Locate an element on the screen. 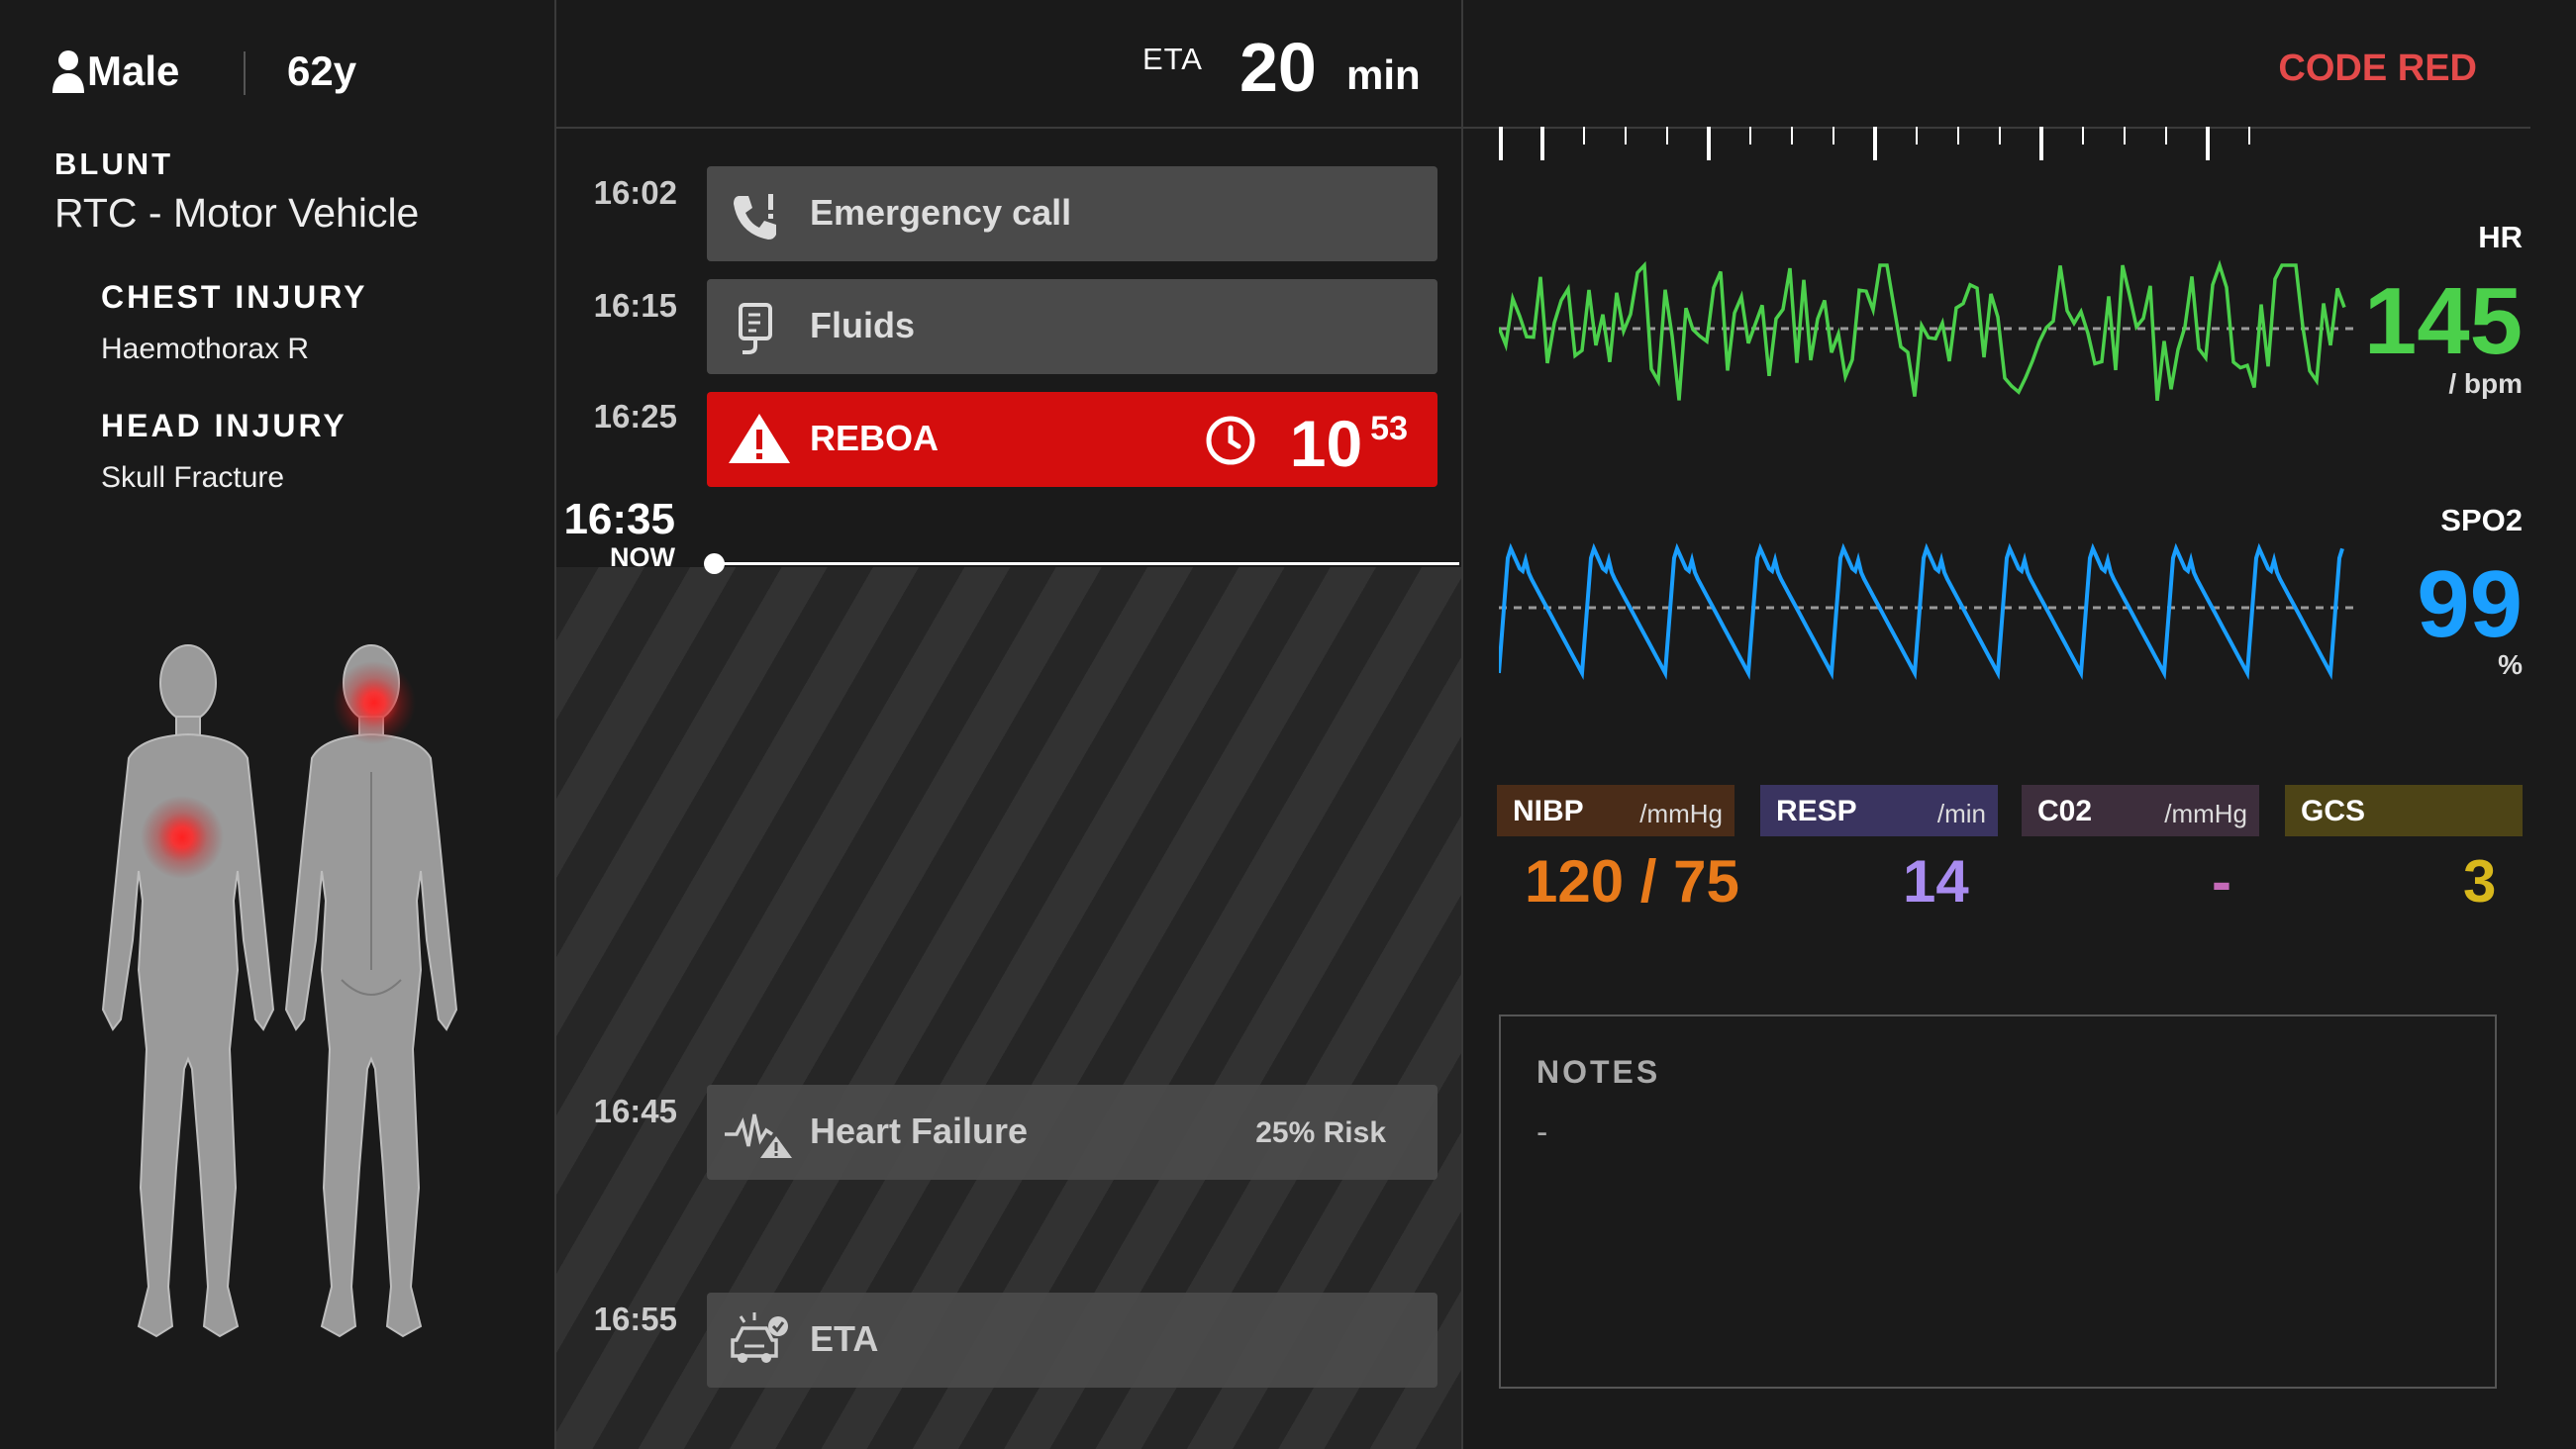 The width and height of the screenshot is (2576, 1449). gcs-value: 3 is located at coordinates (2480, 881).